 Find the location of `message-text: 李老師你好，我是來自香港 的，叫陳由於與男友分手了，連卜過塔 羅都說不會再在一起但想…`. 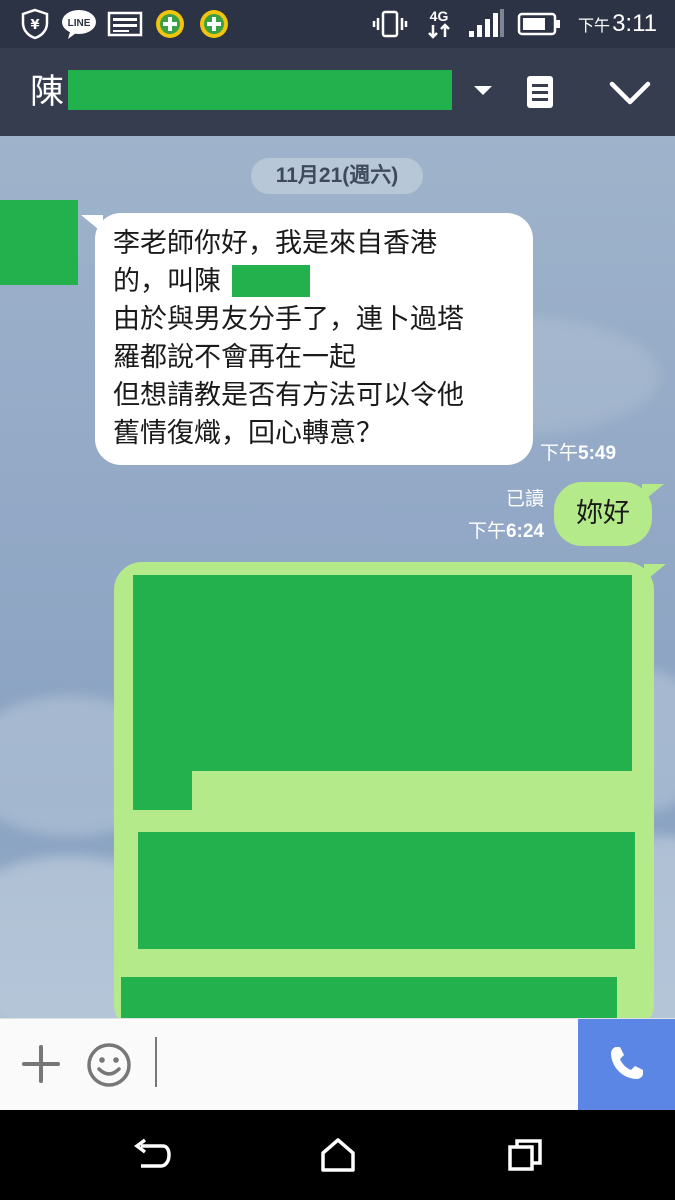

message-text: 李老師你好，我是來自香港 的，叫陳由於與男友分手了，連卜過塔 羅都說不會再在一起但想… is located at coordinates (318, 339).